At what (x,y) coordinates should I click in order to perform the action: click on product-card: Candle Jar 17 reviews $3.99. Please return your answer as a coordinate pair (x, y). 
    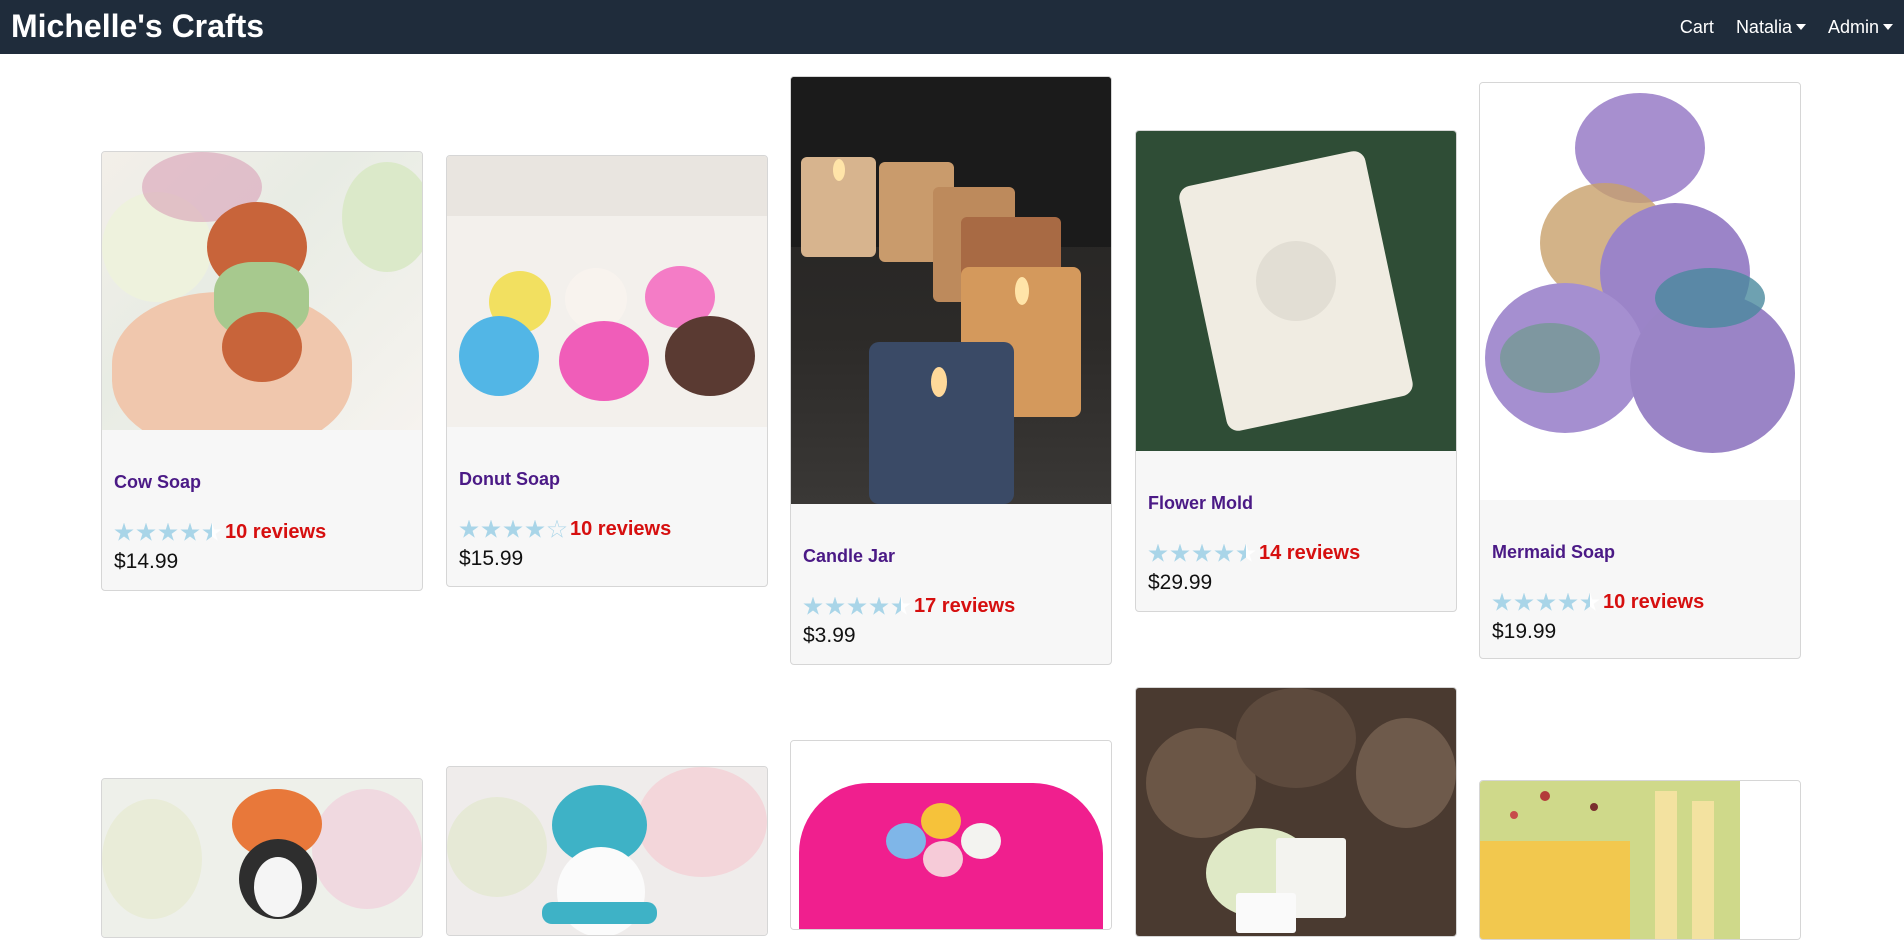
    Looking at the image, I should click on (951, 370).